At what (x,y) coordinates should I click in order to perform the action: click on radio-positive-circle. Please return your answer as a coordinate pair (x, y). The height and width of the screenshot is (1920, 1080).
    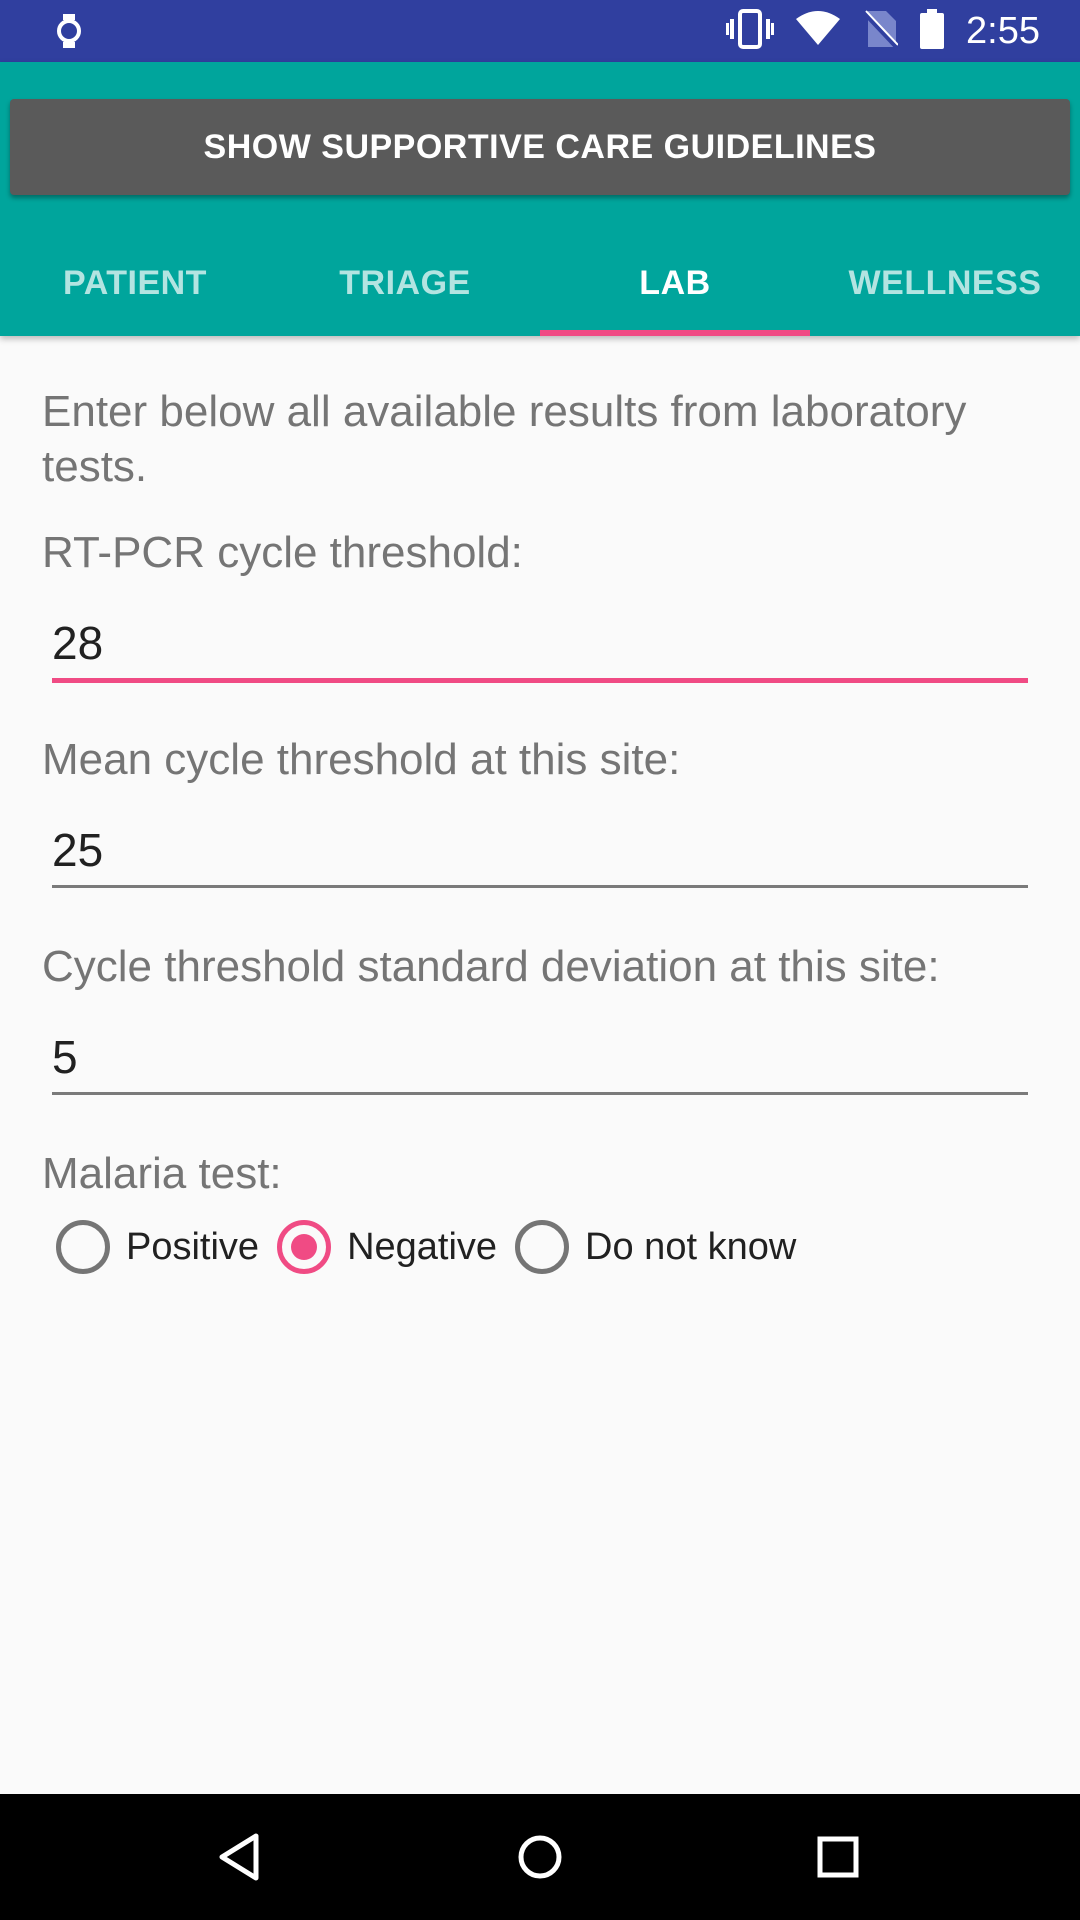
    Looking at the image, I should click on (83, 1247).